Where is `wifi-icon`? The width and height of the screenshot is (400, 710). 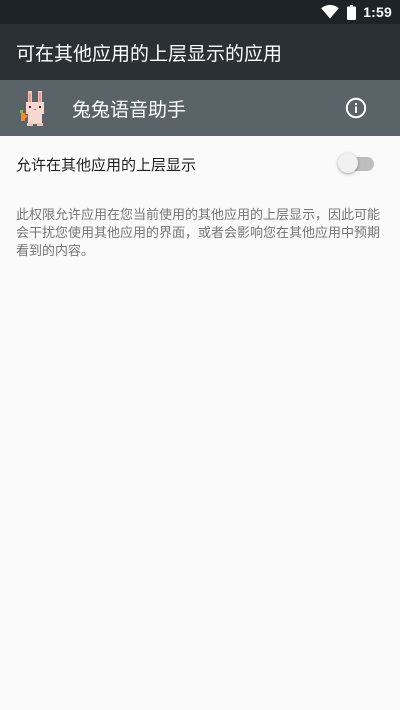
wifi-icon is located at coordinates (330, 12).